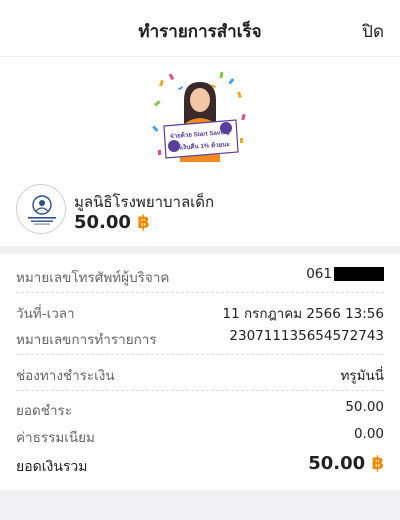 The image size is (400, 520). I want to click on page-title: ทำรายการสำเร็จ, so click(200, 32).